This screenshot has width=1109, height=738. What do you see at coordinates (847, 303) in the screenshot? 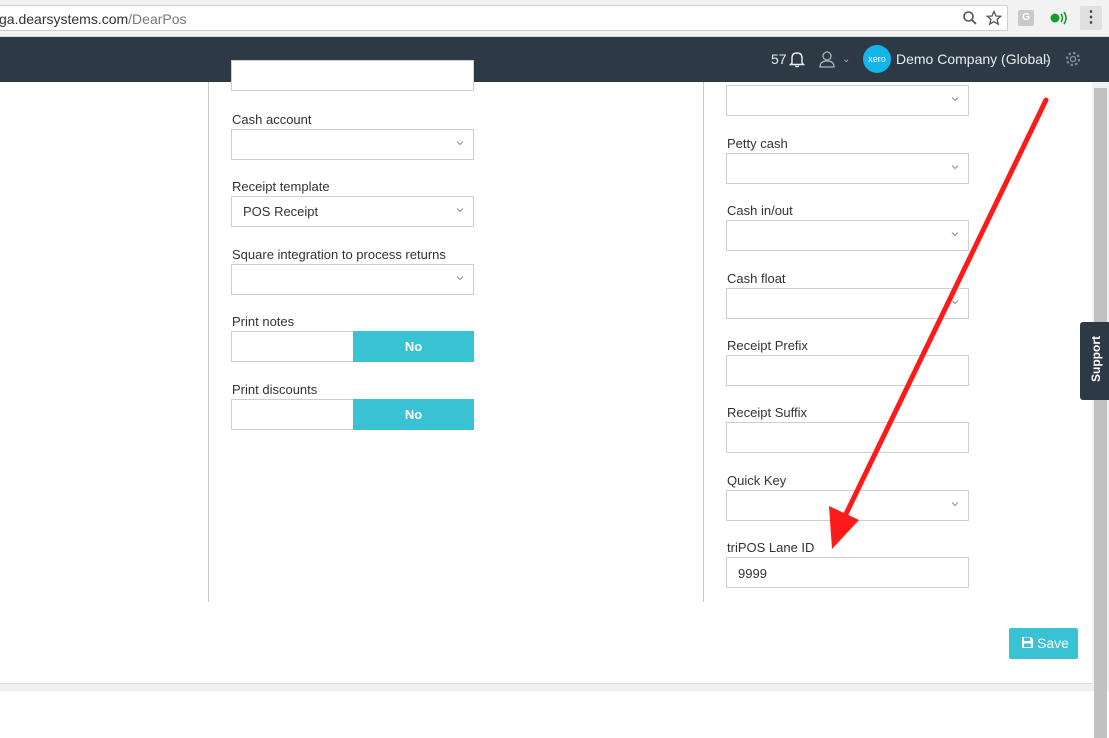
I see `cash-float-select` at bounding box center [847, 303].